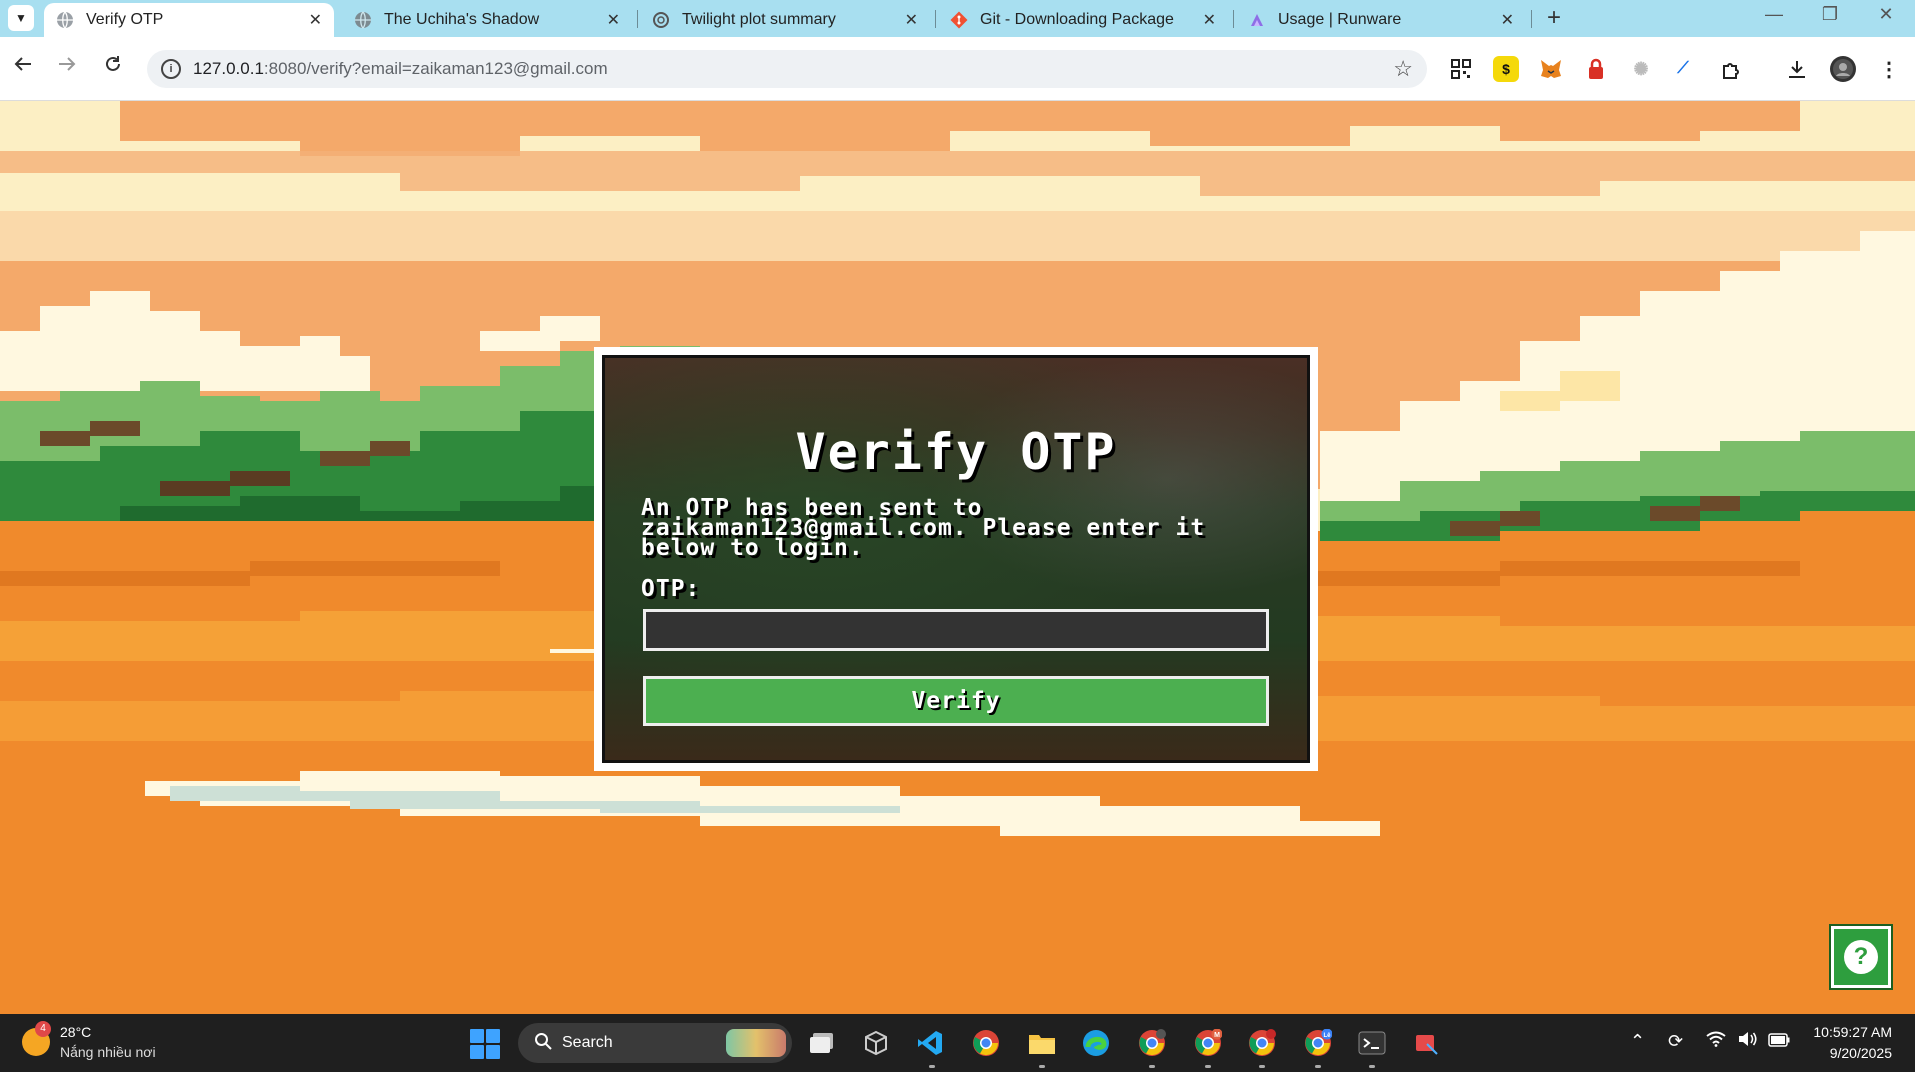  What do you see at coordinates (1830, 14) in the screenshot?
I see `restore-button: ❐` at bounding box center [1830, 14].